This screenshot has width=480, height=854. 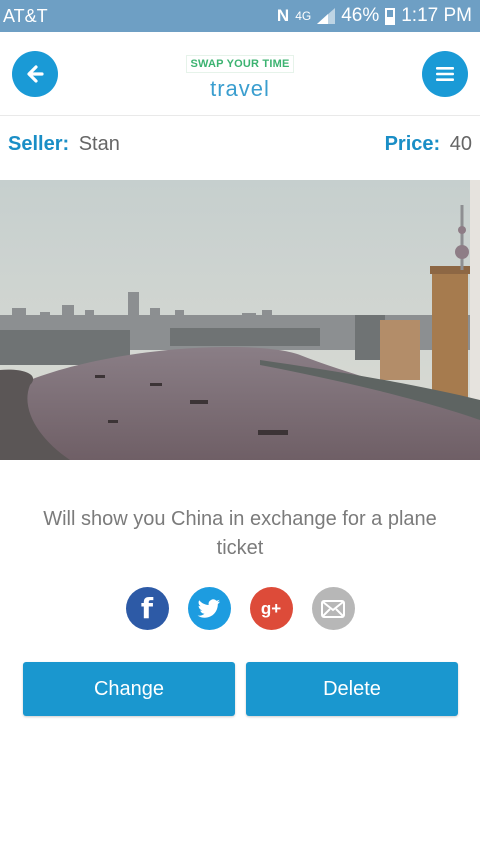 What do you see at coordinates (240, 115) in the screenshot?
I see `header-divider` at bounding box center [240, 115].